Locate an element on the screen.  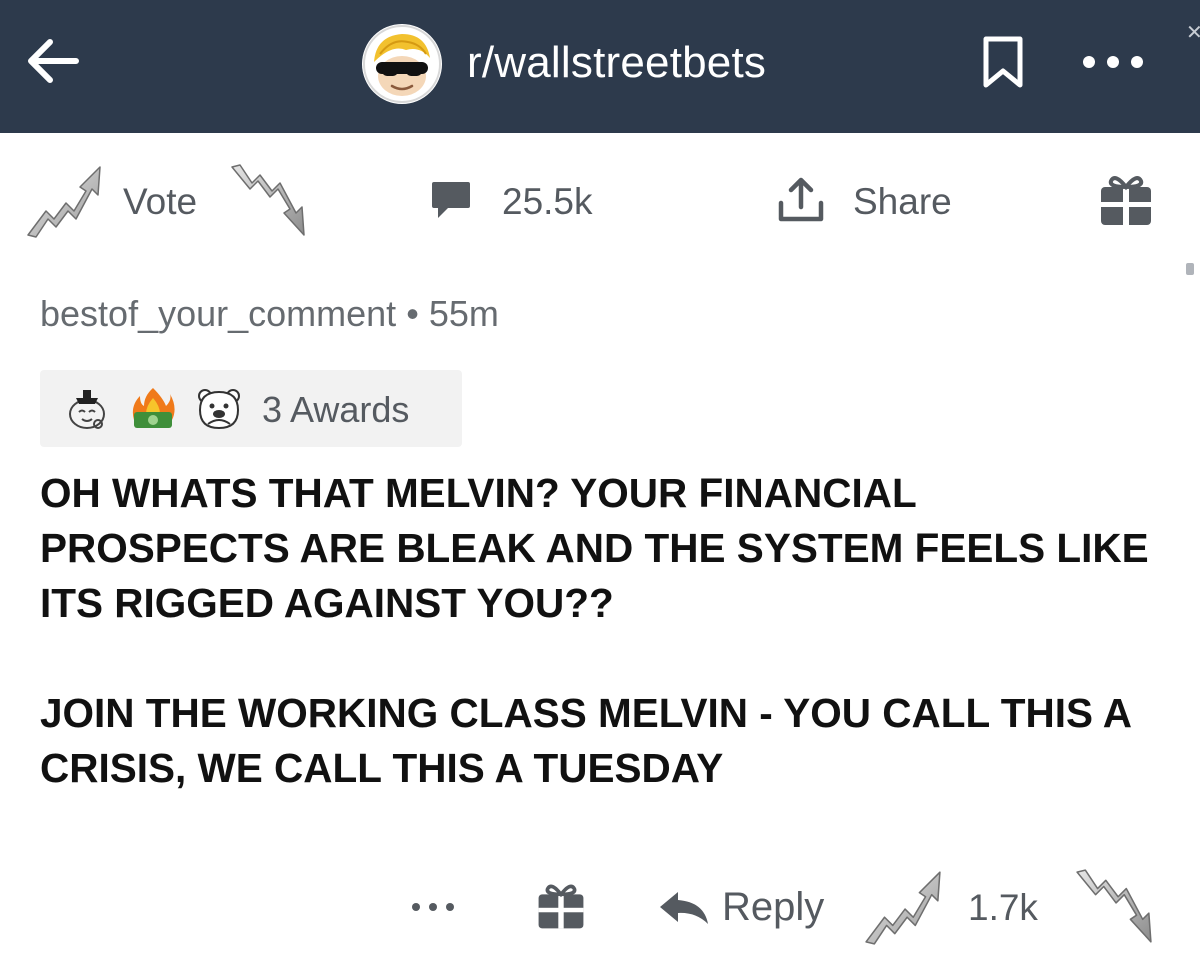
subreddit-avatar-icon is located at coordinates (402, 64).